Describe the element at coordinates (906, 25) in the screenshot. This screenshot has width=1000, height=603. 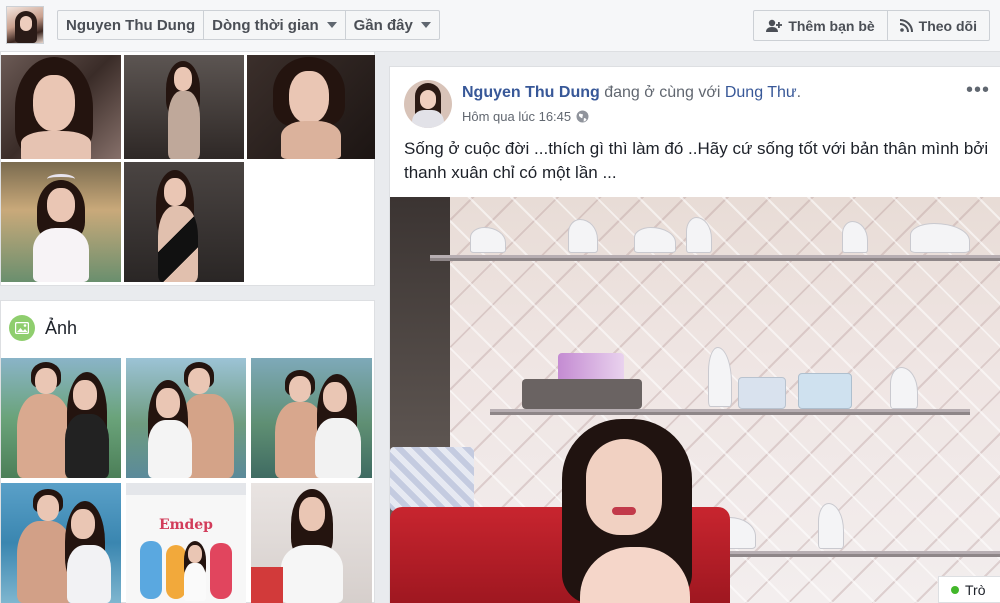
I see `rss-icon` at that location.